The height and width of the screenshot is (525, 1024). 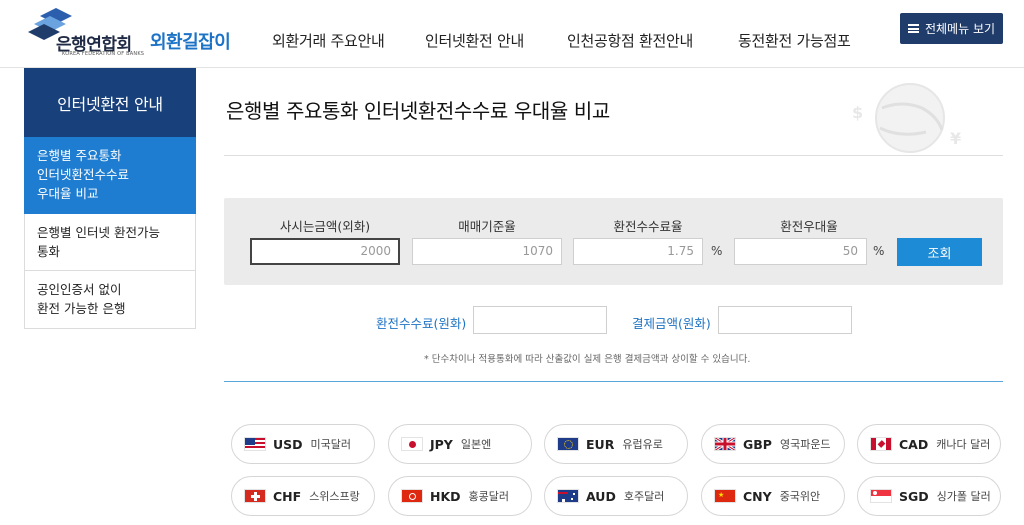 I want to click on currency-code: SGD, so click(x=914, y=496).